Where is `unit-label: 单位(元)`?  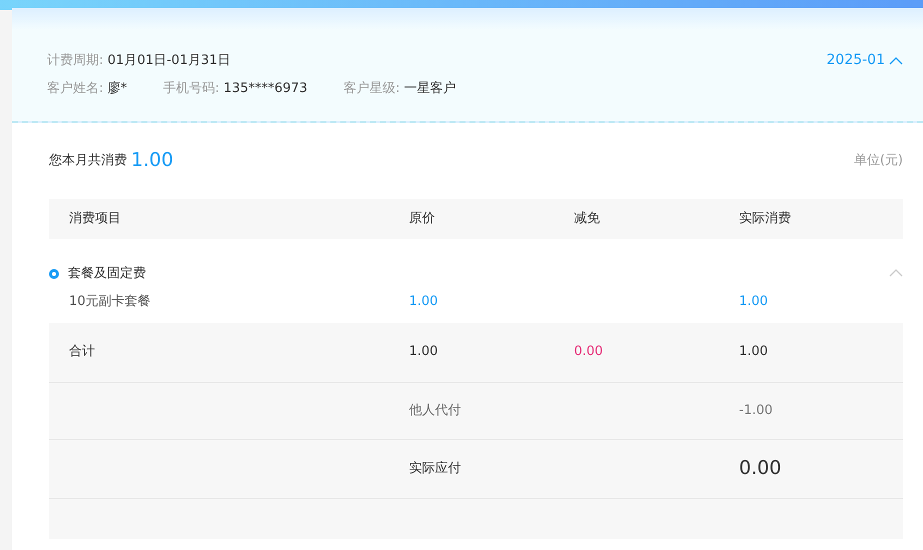
unit-label: 单位(元) is located at coordinates (878, 161).